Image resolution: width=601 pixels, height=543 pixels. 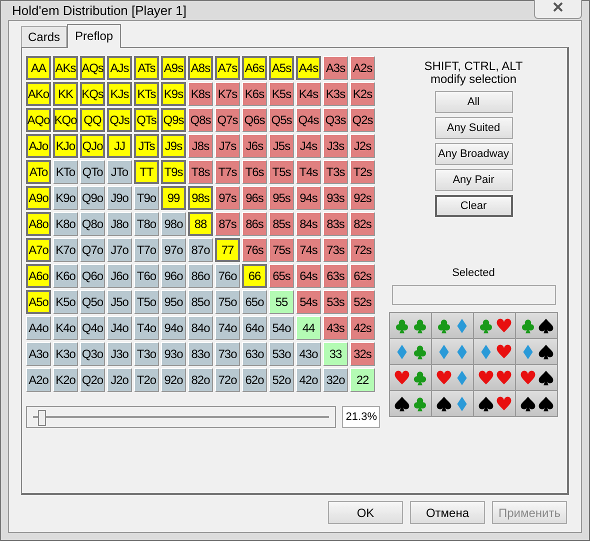 I want to click on hand-cell: 42o, so click(x=308, y=380).